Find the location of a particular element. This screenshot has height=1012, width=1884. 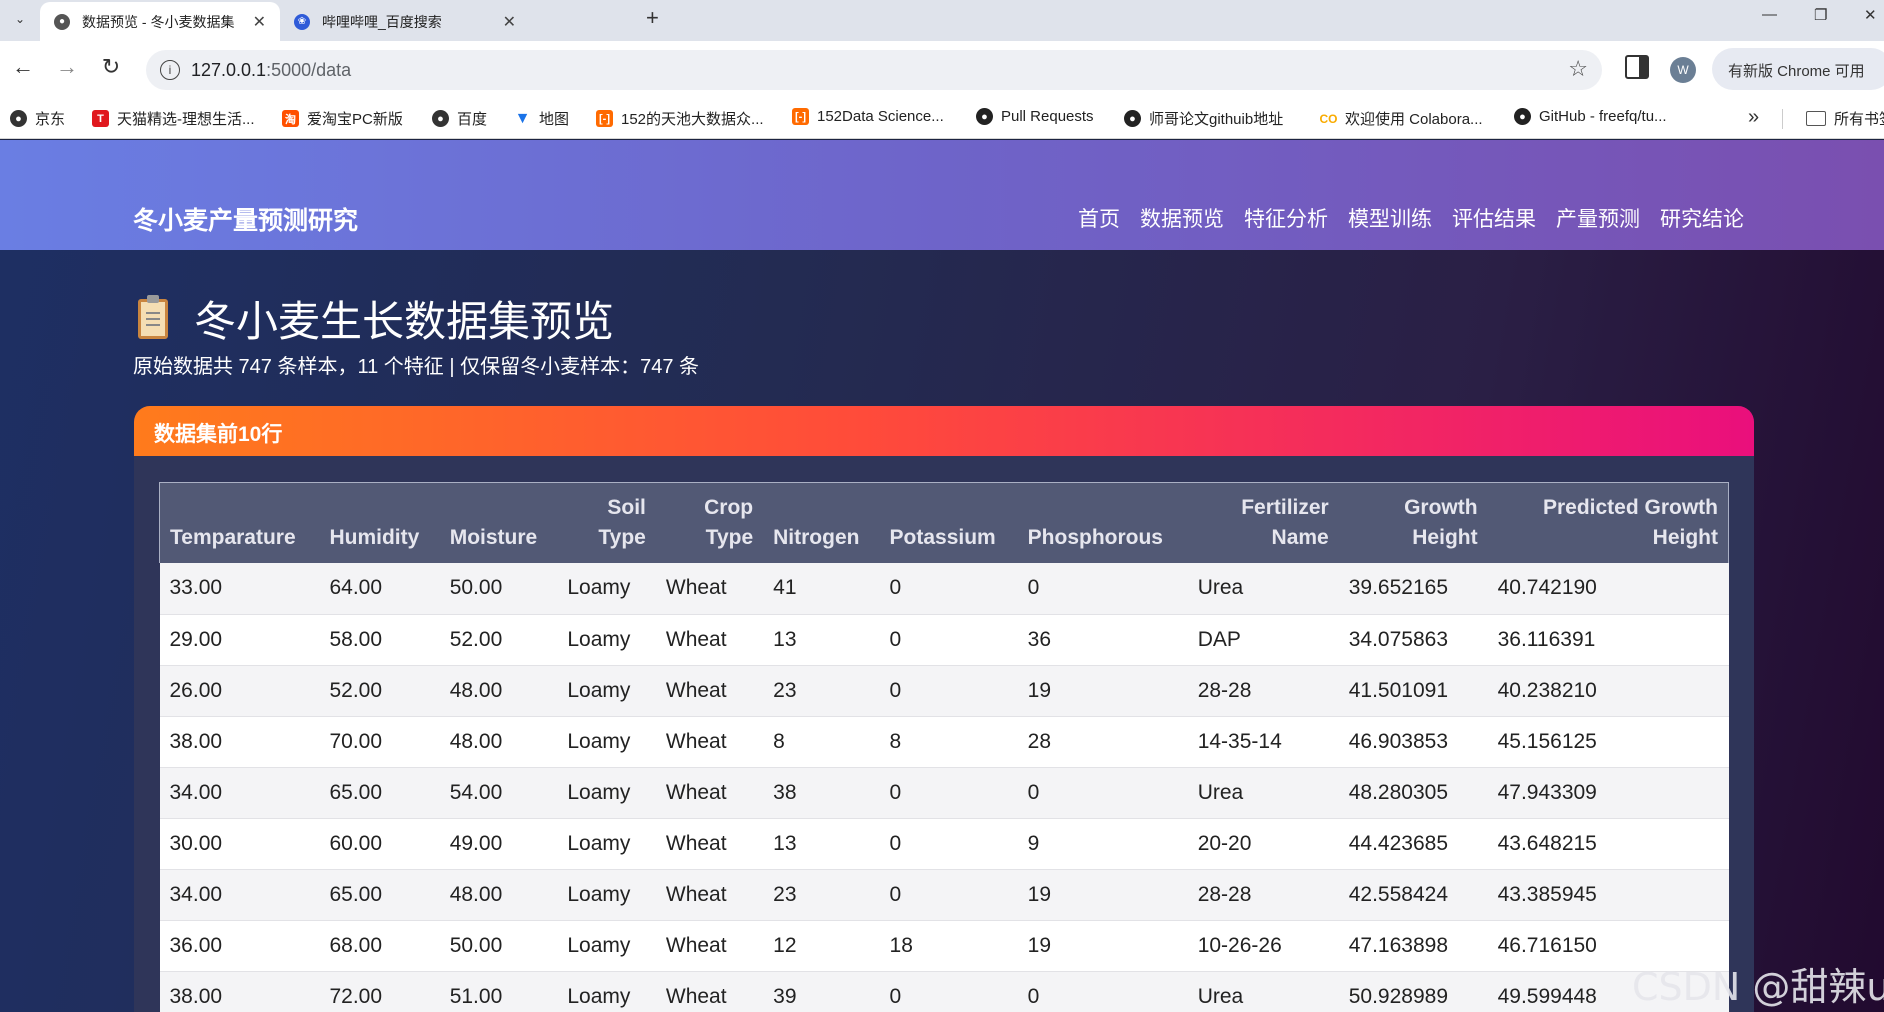

table-cell: 40.742190 is located at coordinates (1608, 589).